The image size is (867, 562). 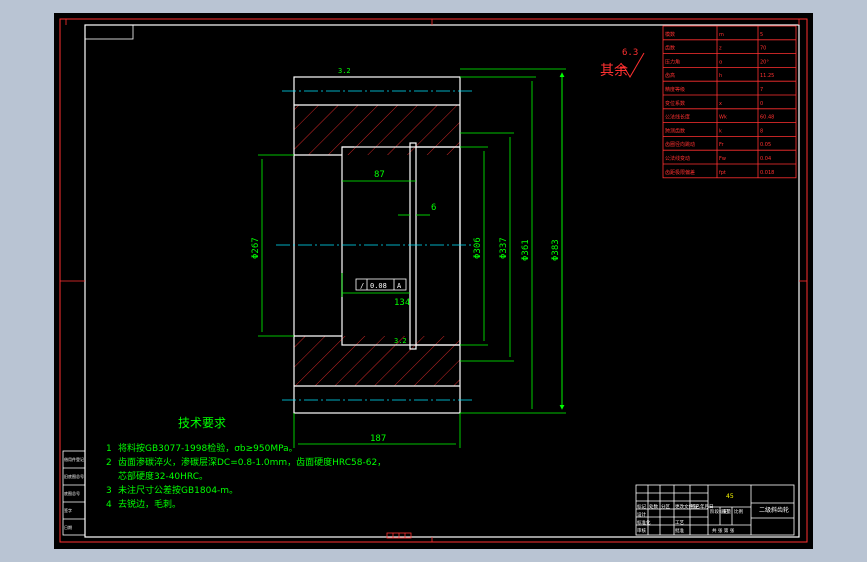 I want to click on svg-text: 日期, so click(x=68, y=527).